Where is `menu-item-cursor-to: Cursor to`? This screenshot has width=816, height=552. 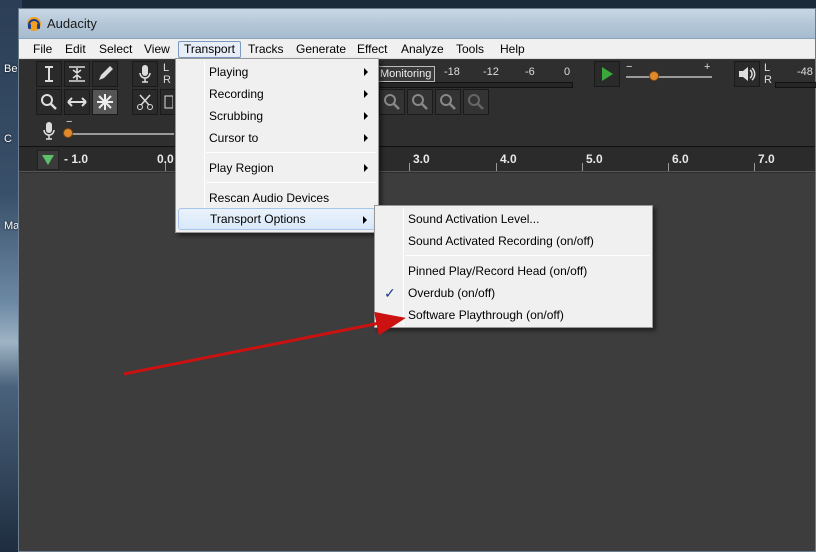 menu-item-cursor-to: Cursor to is located at coordinates (277, 138).